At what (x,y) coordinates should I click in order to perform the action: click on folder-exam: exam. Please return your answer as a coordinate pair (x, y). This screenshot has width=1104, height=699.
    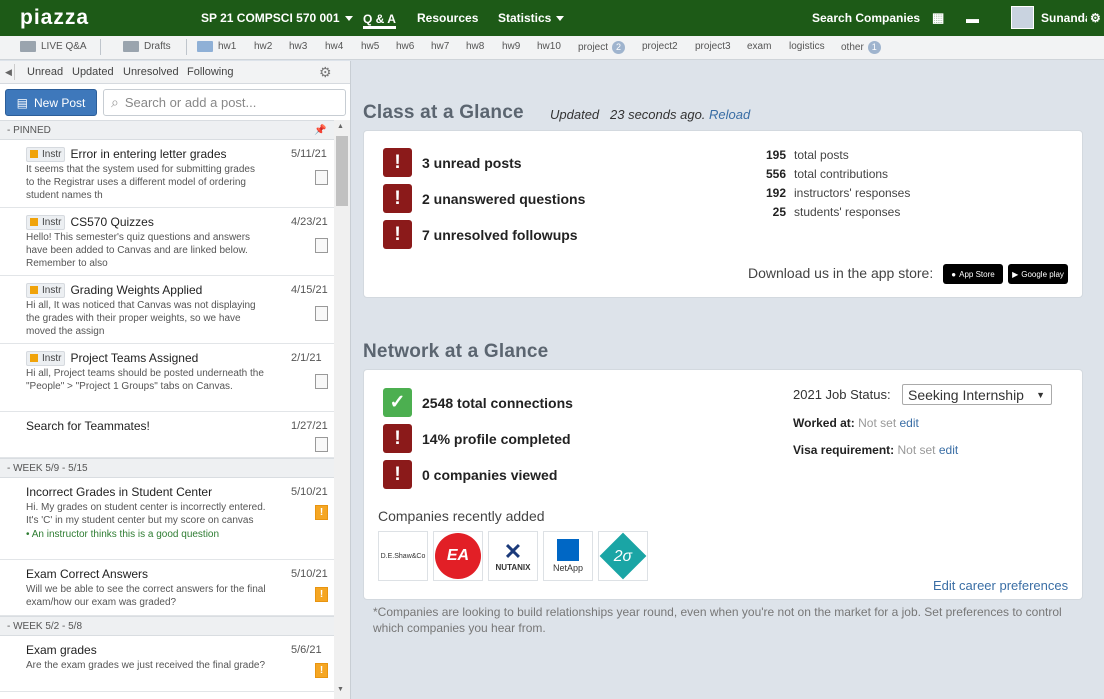
    Looking at the image, I should click on (759, 46).